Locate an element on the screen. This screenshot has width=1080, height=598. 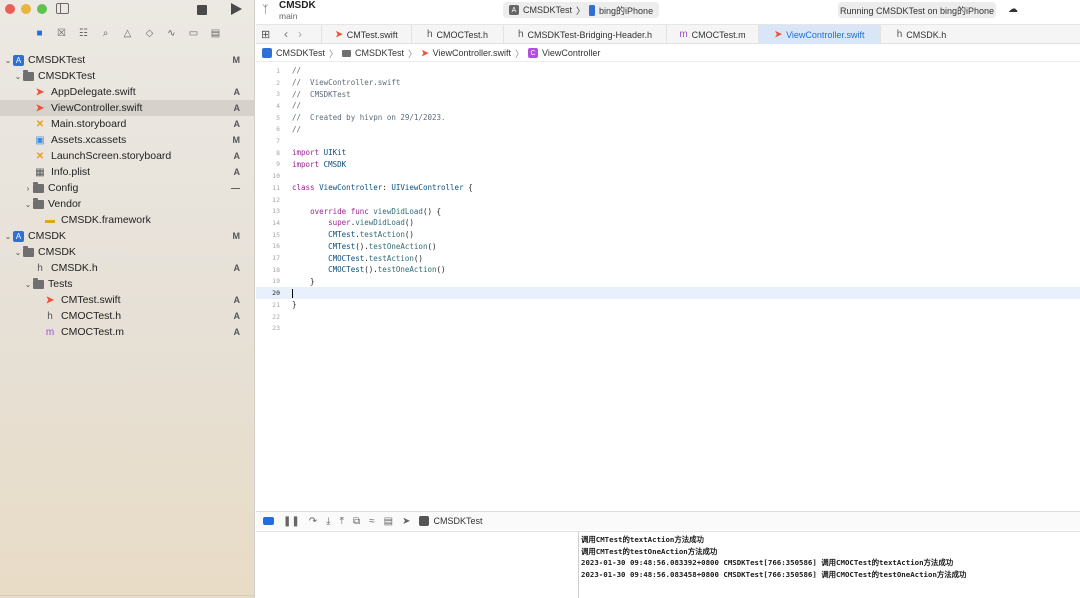
line-number: 19 is located at coordinates (269, 281).